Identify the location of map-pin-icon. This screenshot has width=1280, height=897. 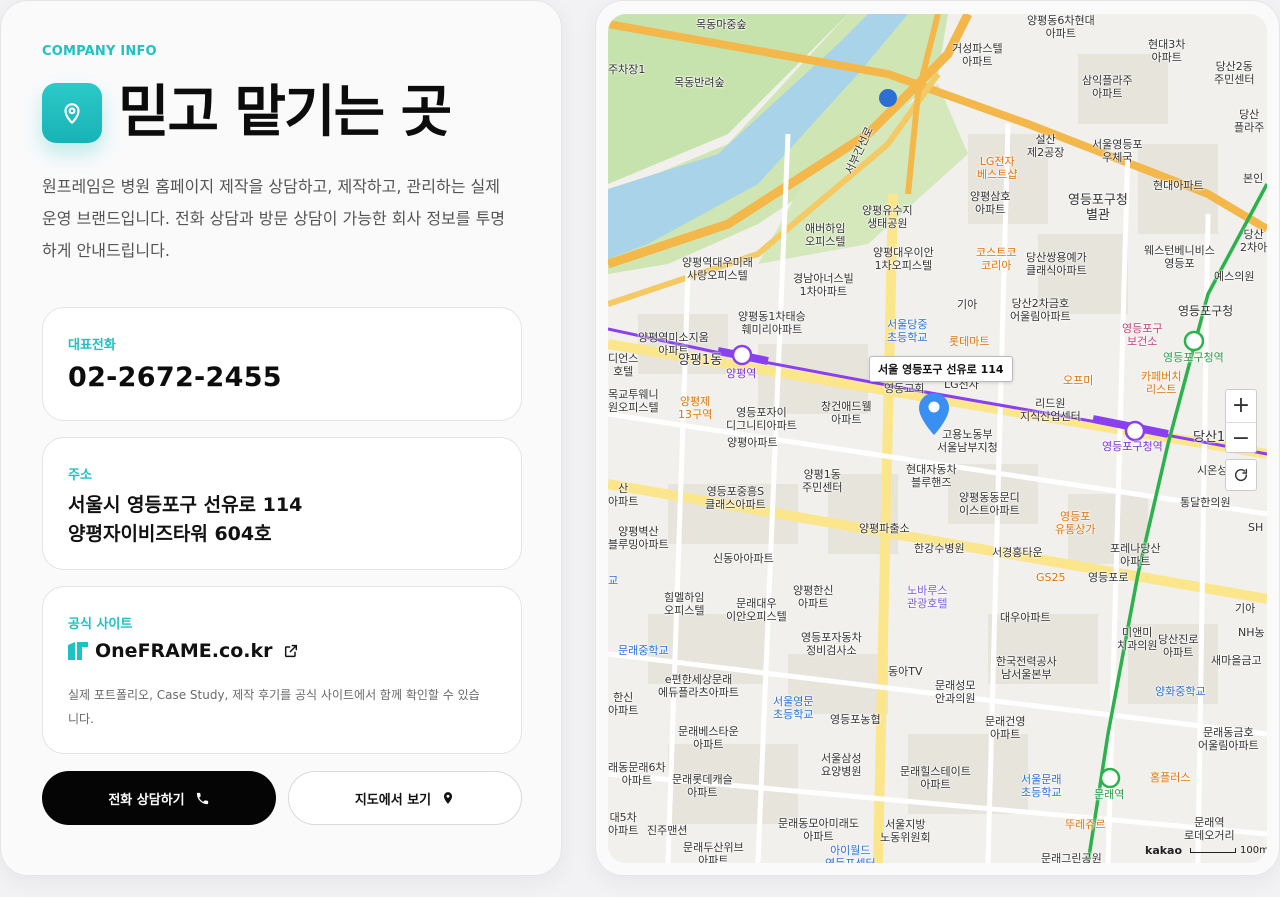
(448, 798).